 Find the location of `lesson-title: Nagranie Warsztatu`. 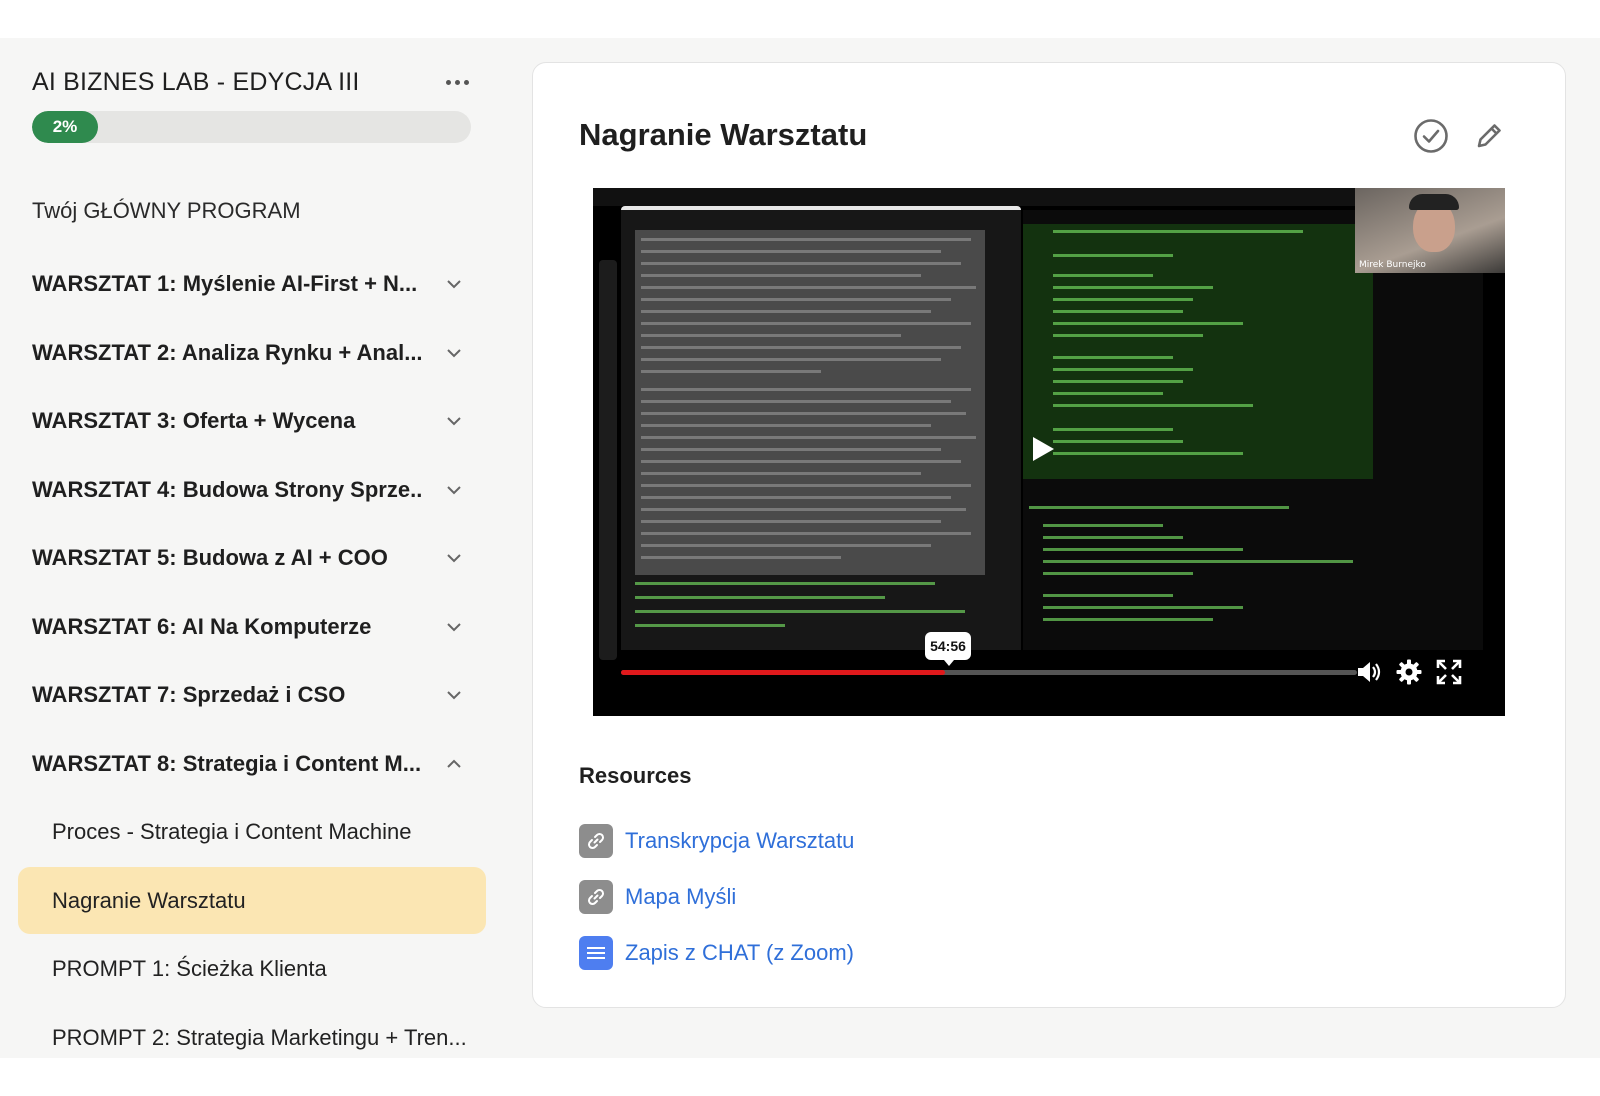

lesson-title: Nagranie Warsztatu is located at coordinates (723, 134).